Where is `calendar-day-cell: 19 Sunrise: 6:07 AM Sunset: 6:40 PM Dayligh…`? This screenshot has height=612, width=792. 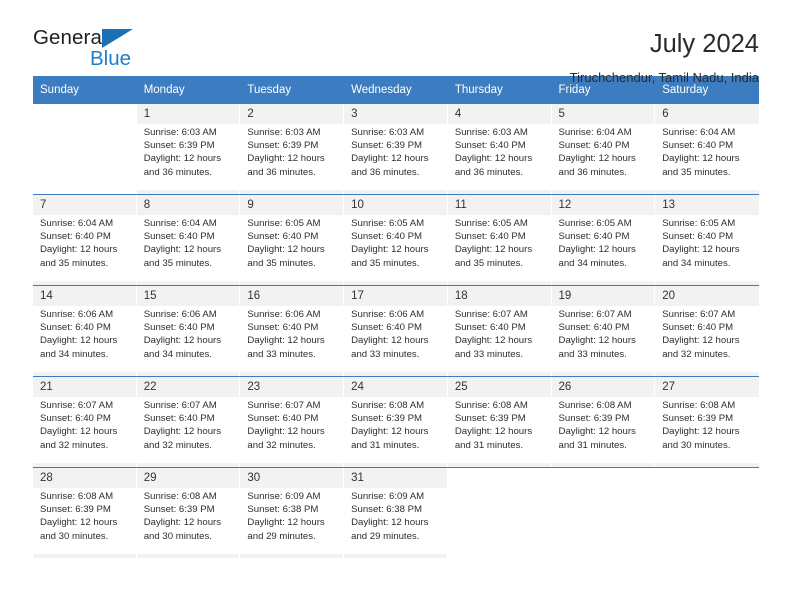
calendar-day-cell: 19 Sunrise: 6:07 AM Sunset: 6:40 PM Dayligh… is located at coordinates (603, 331).